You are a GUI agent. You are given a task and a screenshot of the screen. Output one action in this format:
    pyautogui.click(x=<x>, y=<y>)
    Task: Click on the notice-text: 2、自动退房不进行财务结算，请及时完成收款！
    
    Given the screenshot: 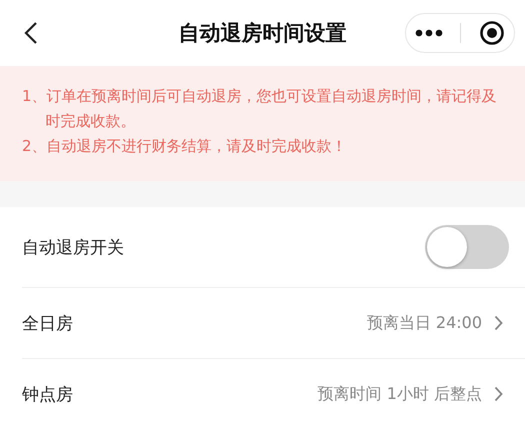 What is the action you would take?
    pyautogui.click(x=185, y=146)
    